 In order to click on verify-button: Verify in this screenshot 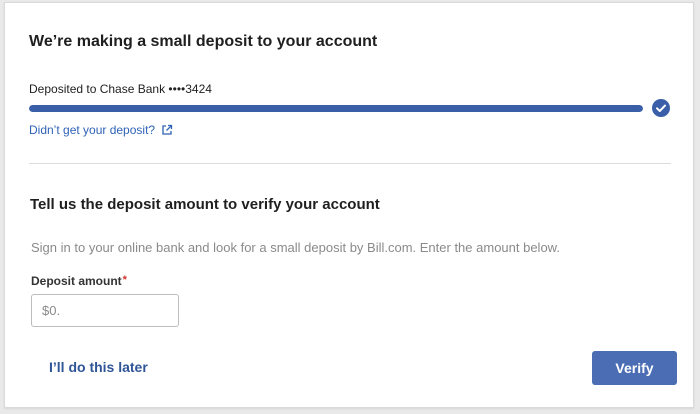, I will do `click(634, 368)`.